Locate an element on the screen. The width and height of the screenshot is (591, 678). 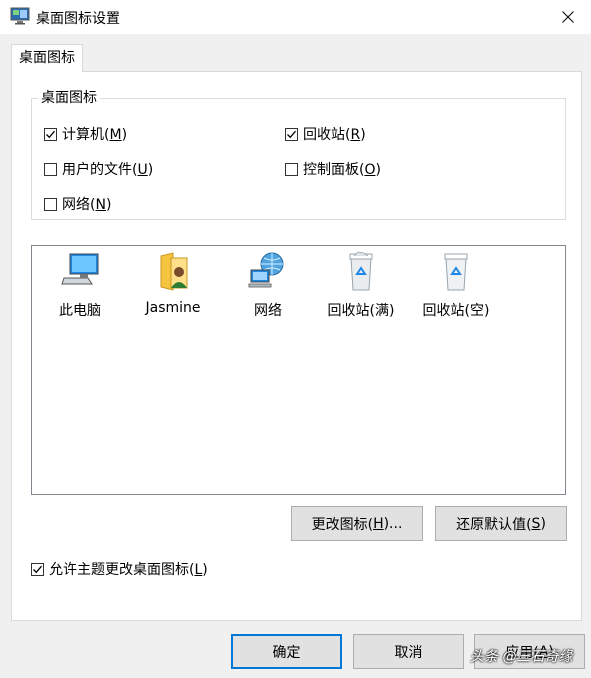
tab-desktop-icons: 桌面图标 is located at coordinates (47, 58).